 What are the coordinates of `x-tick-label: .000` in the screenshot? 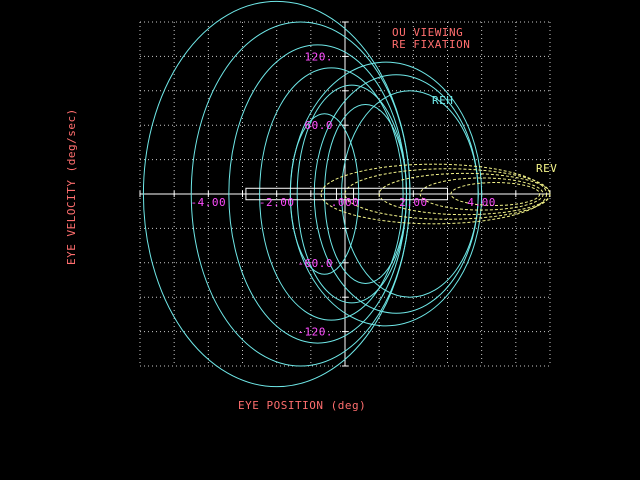 It's located at (345, 202).